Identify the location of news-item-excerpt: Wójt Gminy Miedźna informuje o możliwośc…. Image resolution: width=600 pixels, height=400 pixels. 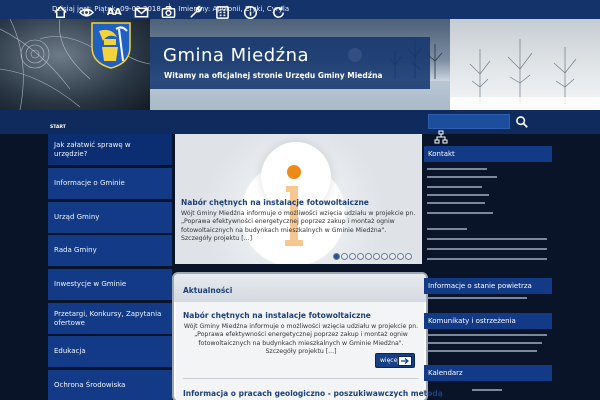
(301, 339).